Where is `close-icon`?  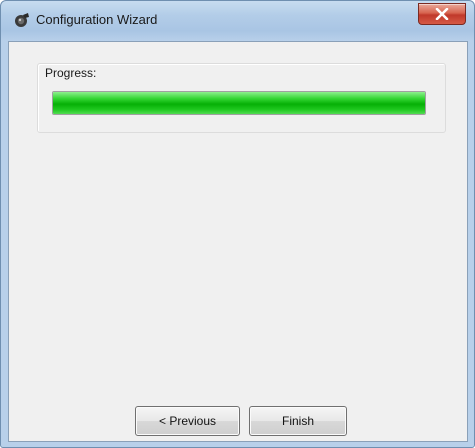 close-icon is located at coordinates (442, 14).